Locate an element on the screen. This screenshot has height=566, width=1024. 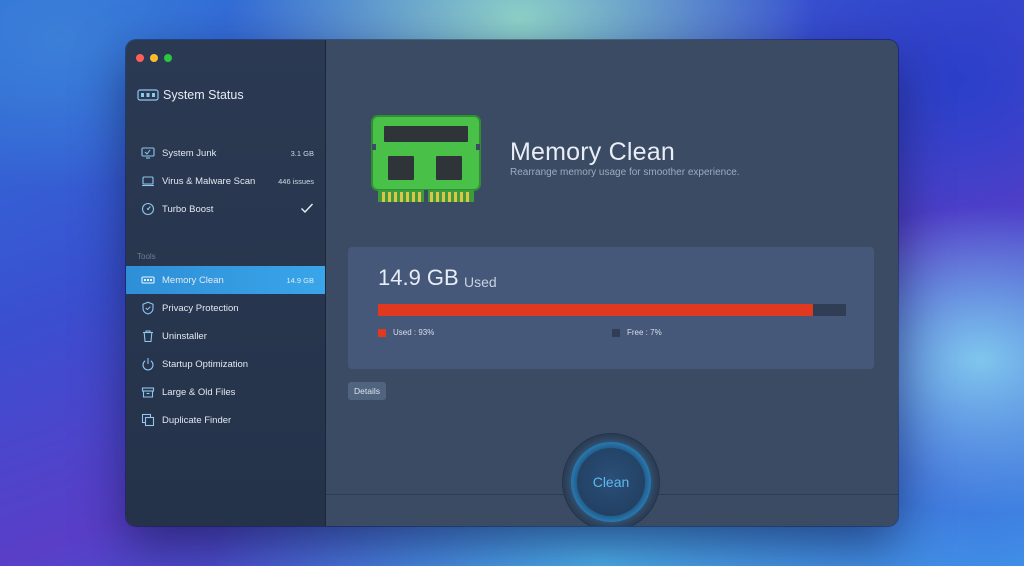
sidebar-item-privacy-protection: Privacy Protection is located at coordinates (225, 308).